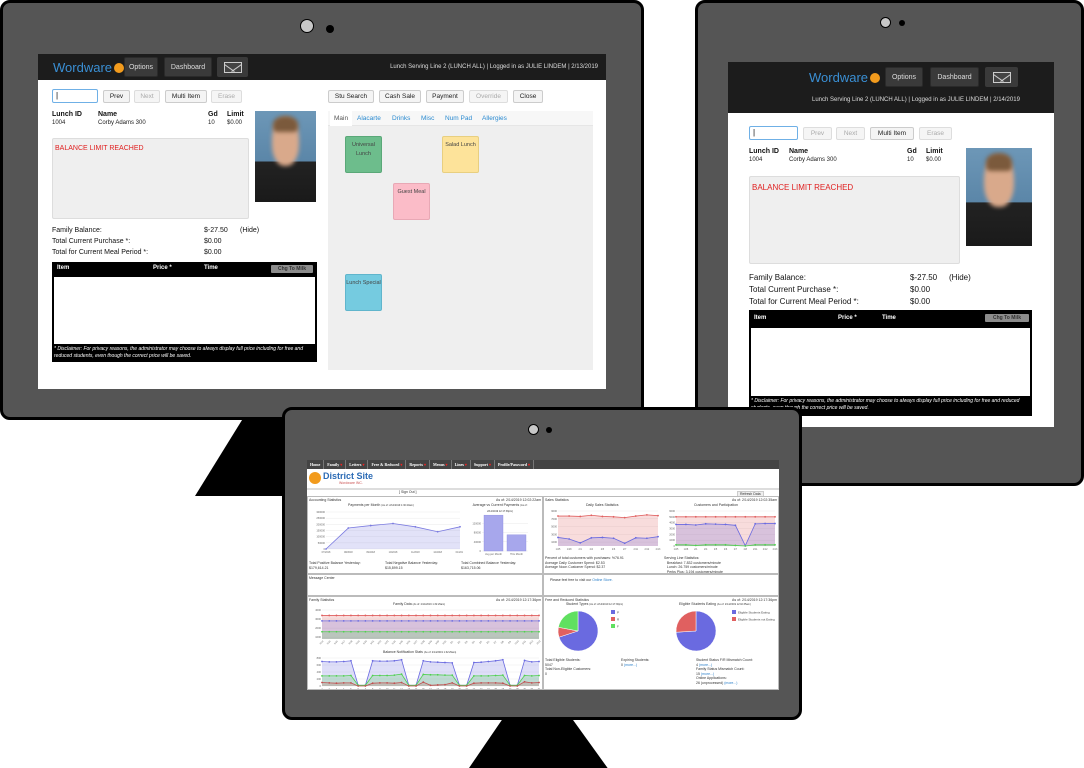 This screenshot has height=768, width=1084. I want to click on menu-item-free-reduced: Free & Reduced ▾, so click(387, 464).